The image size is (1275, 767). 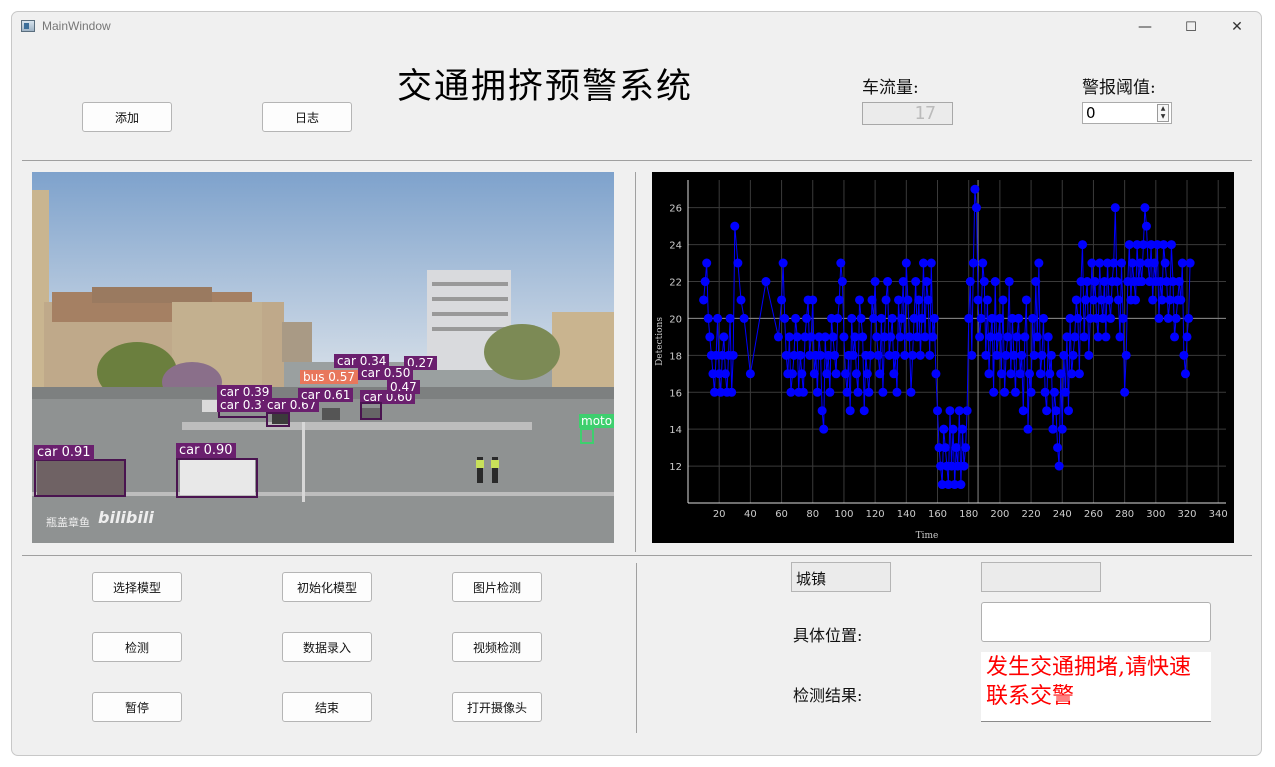 I want to click on end-button: 结束, so click(x=327, y=707).